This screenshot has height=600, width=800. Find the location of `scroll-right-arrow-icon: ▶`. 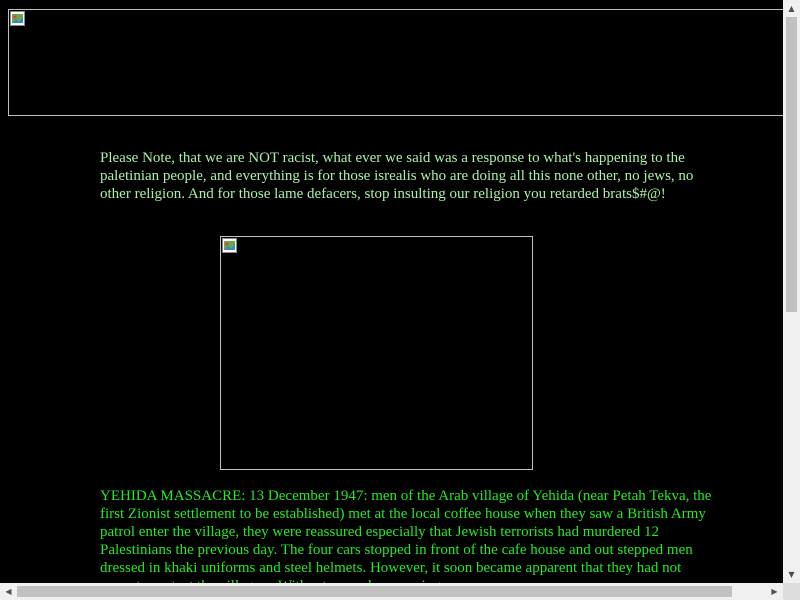

scroll-right-arrow-icon: ▶ is located at coordinates (774, 591).